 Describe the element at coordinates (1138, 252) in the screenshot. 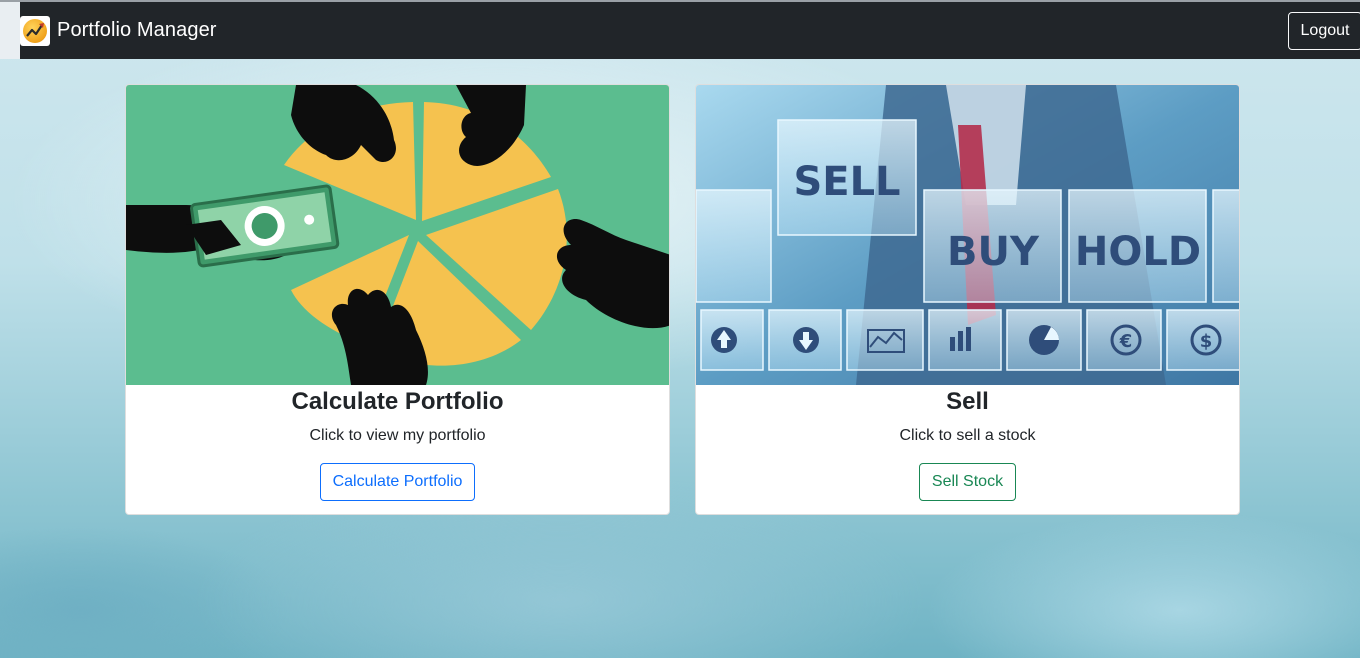

I see `hold-word: HOLD` at that location.